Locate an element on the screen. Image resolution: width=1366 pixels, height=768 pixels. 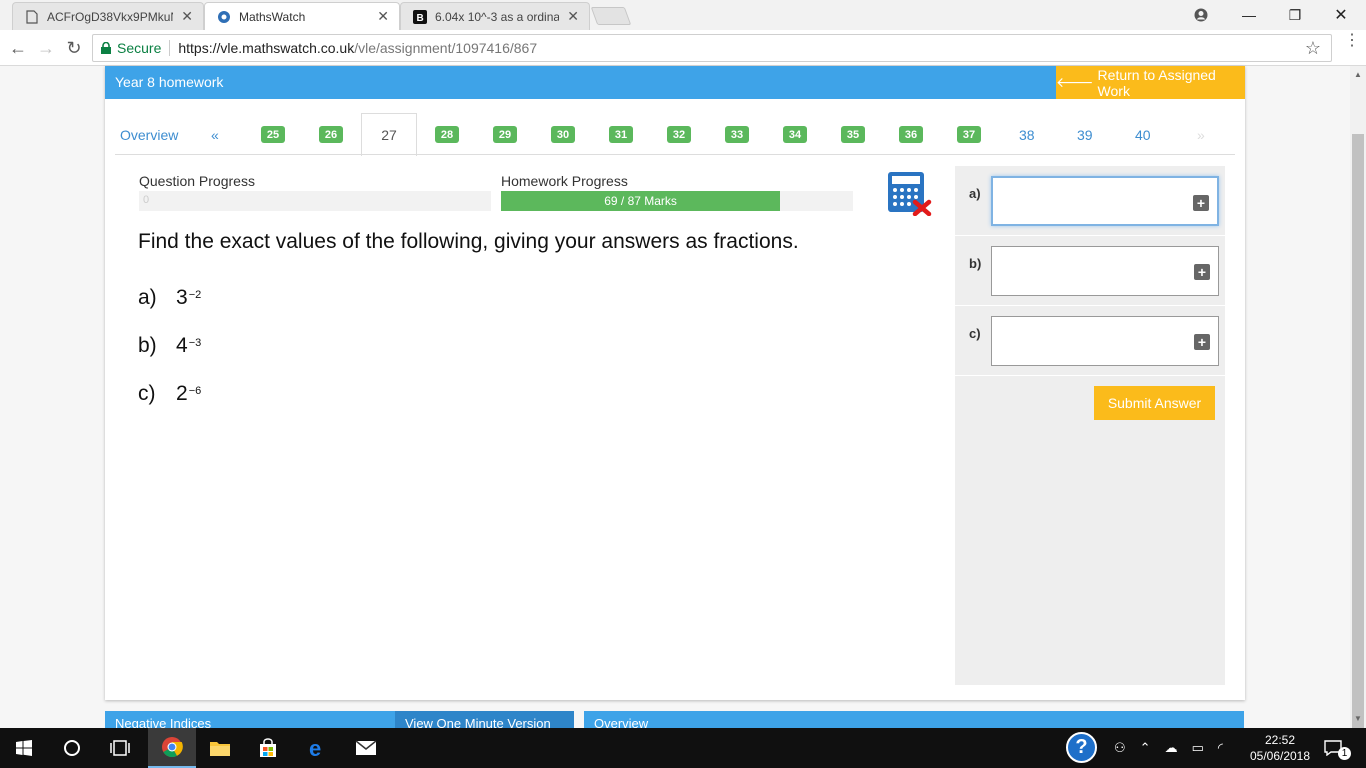
answer-label: c) is located at coordinates (975, 333).